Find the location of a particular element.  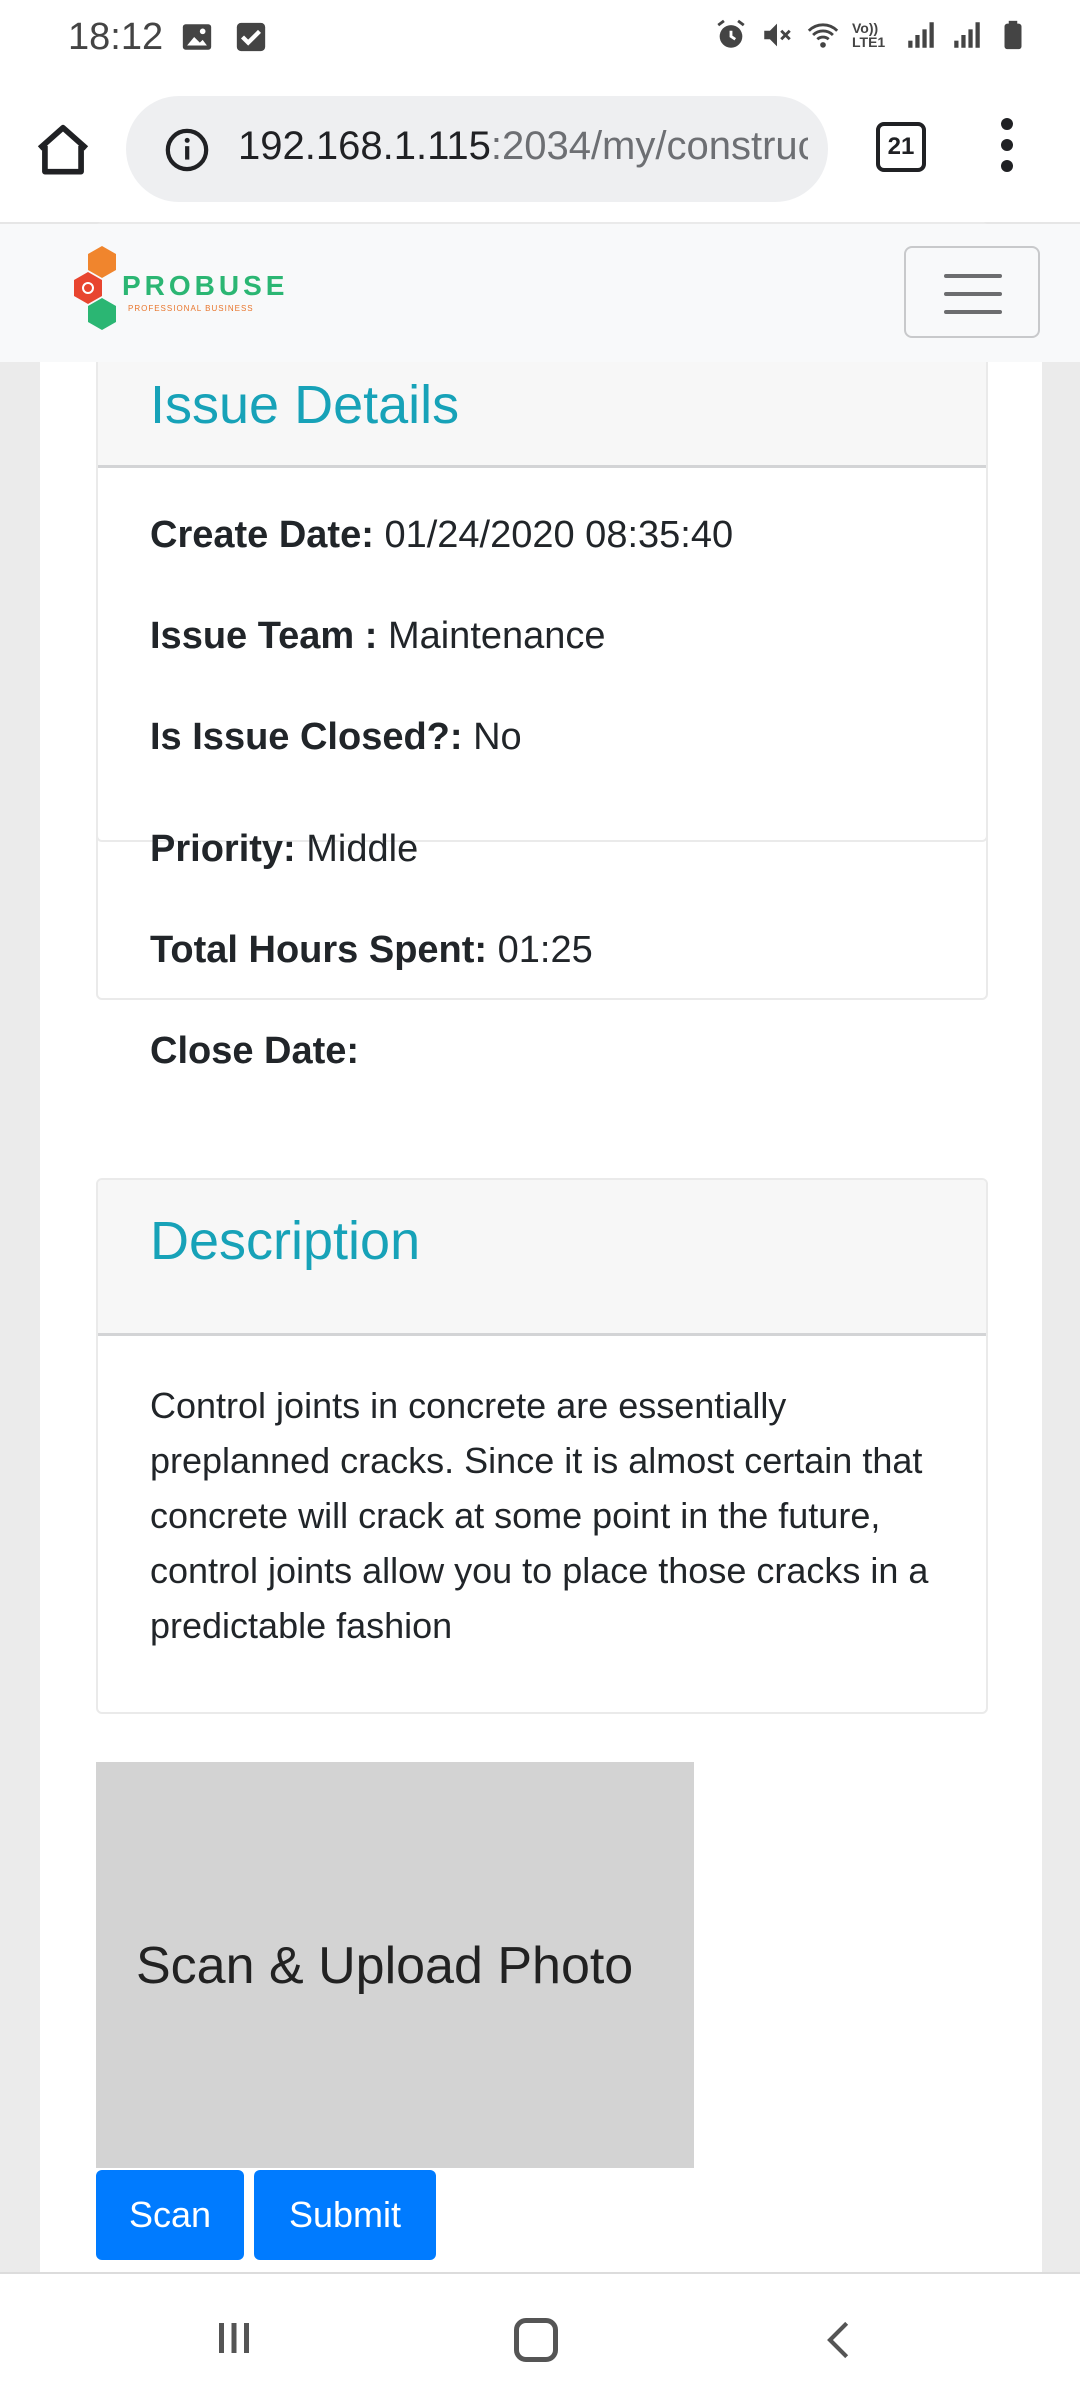

status-right-icons: Vo)) LTE1 is located at coordinates (872, 35).